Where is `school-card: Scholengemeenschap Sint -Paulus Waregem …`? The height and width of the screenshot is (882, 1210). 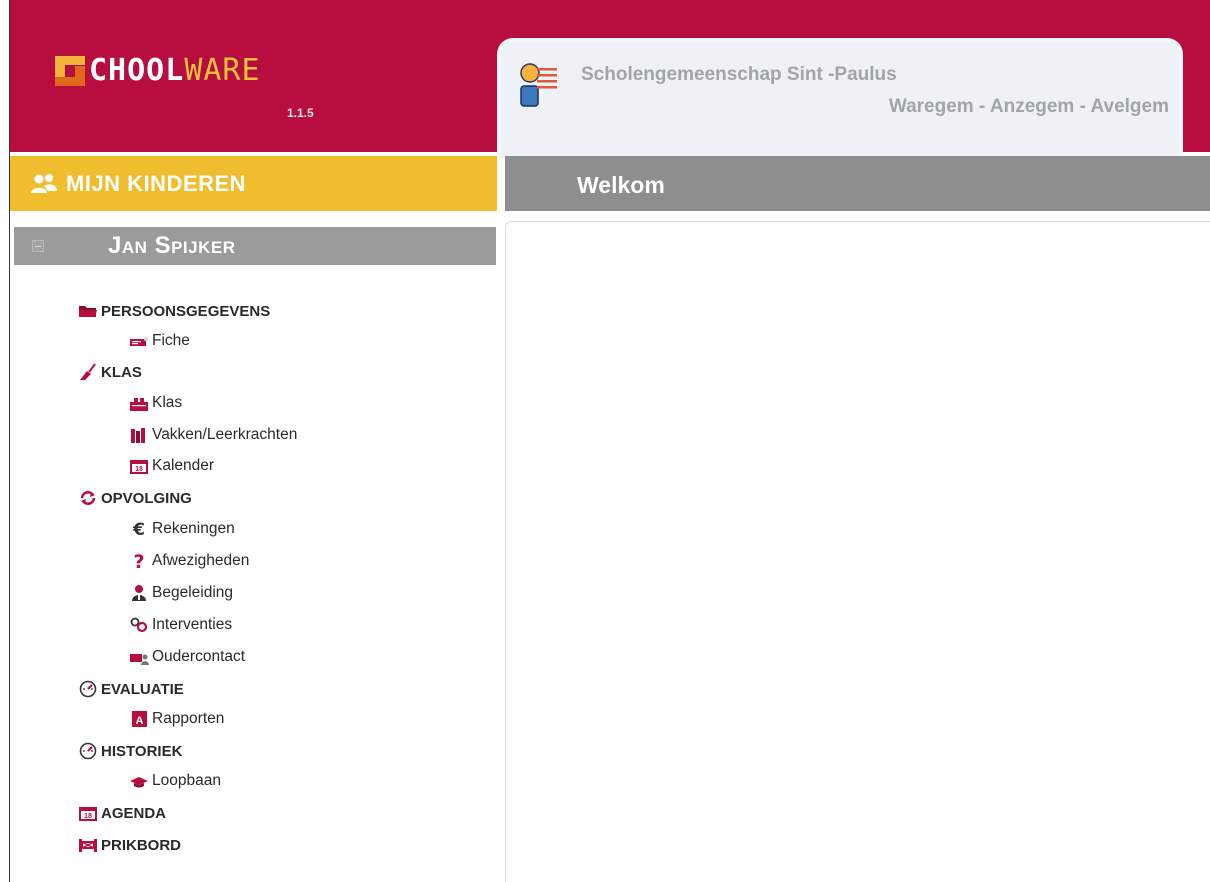
school-card: Scholengemeenschap Sint -Paulus Waregem … is located at coordinates (840, 98).